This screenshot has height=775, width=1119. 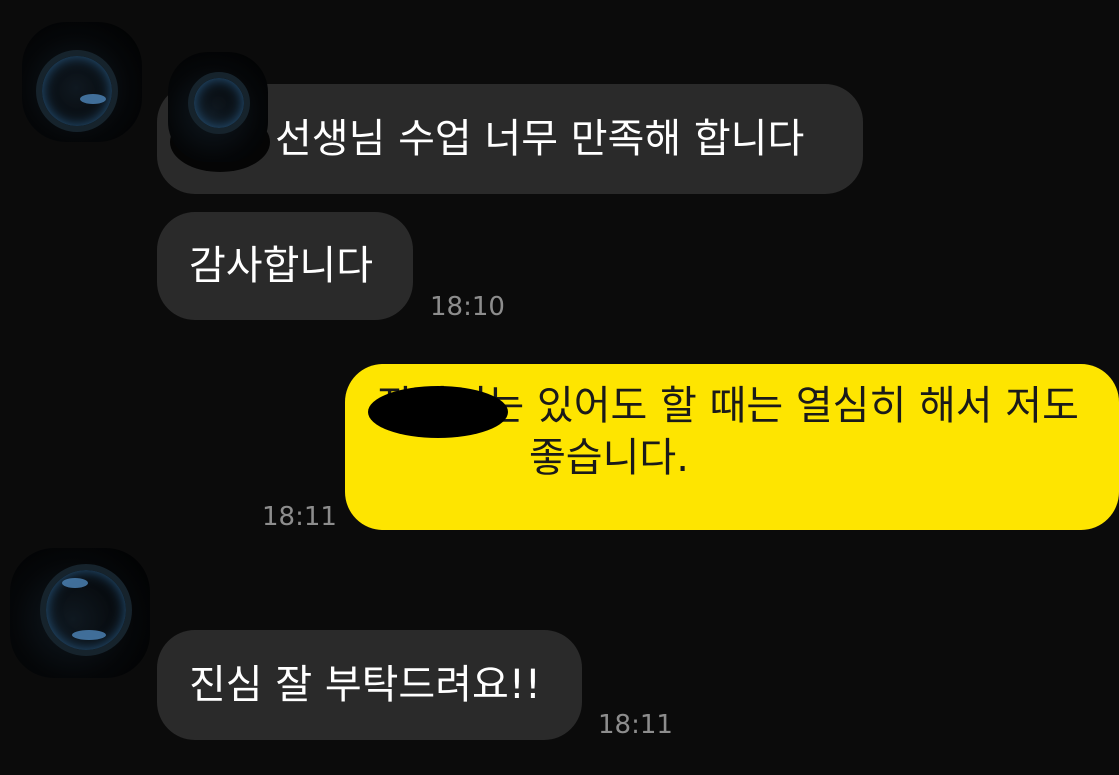 What do you see at coordinates (438, 412) in the screenshot?
I see `redaction-scribble` at bounding box center [438, 412].